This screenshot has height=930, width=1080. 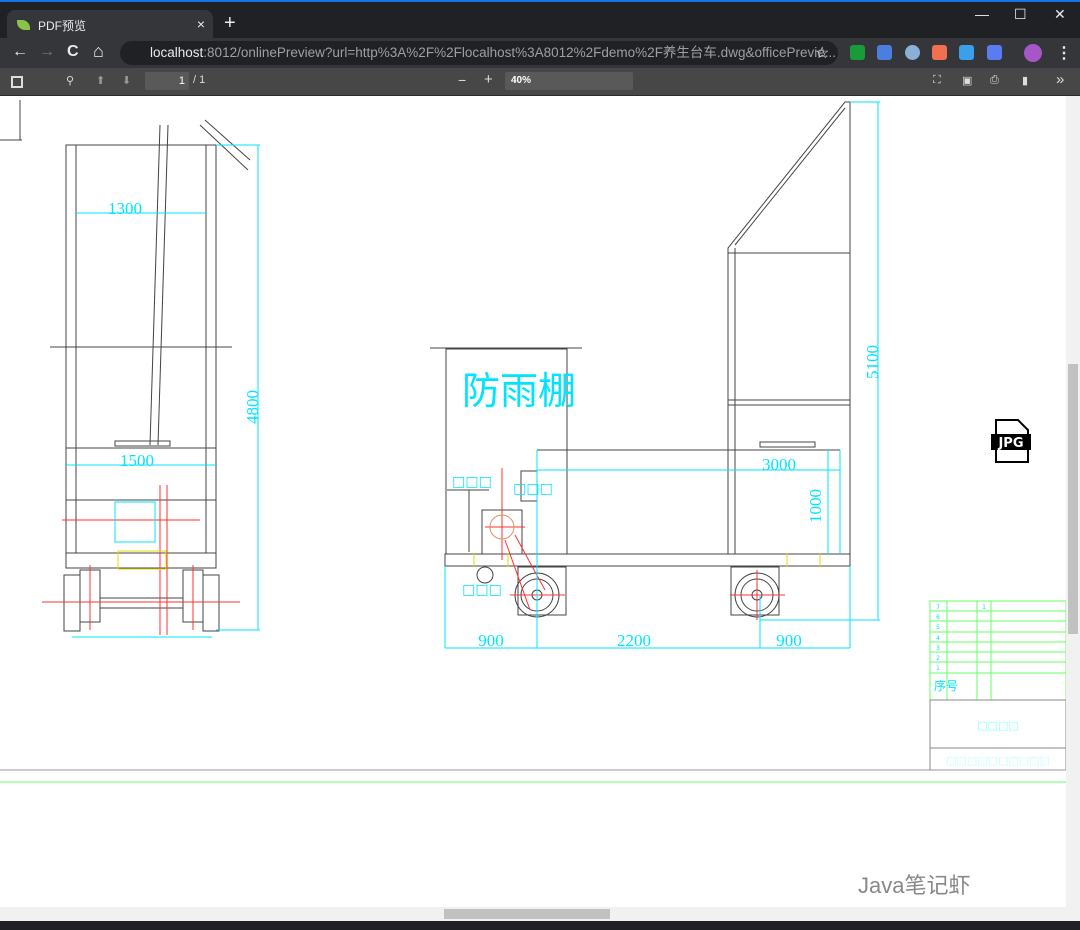 I want to click on zoom-in-button: +, so click(x=488, y=79).